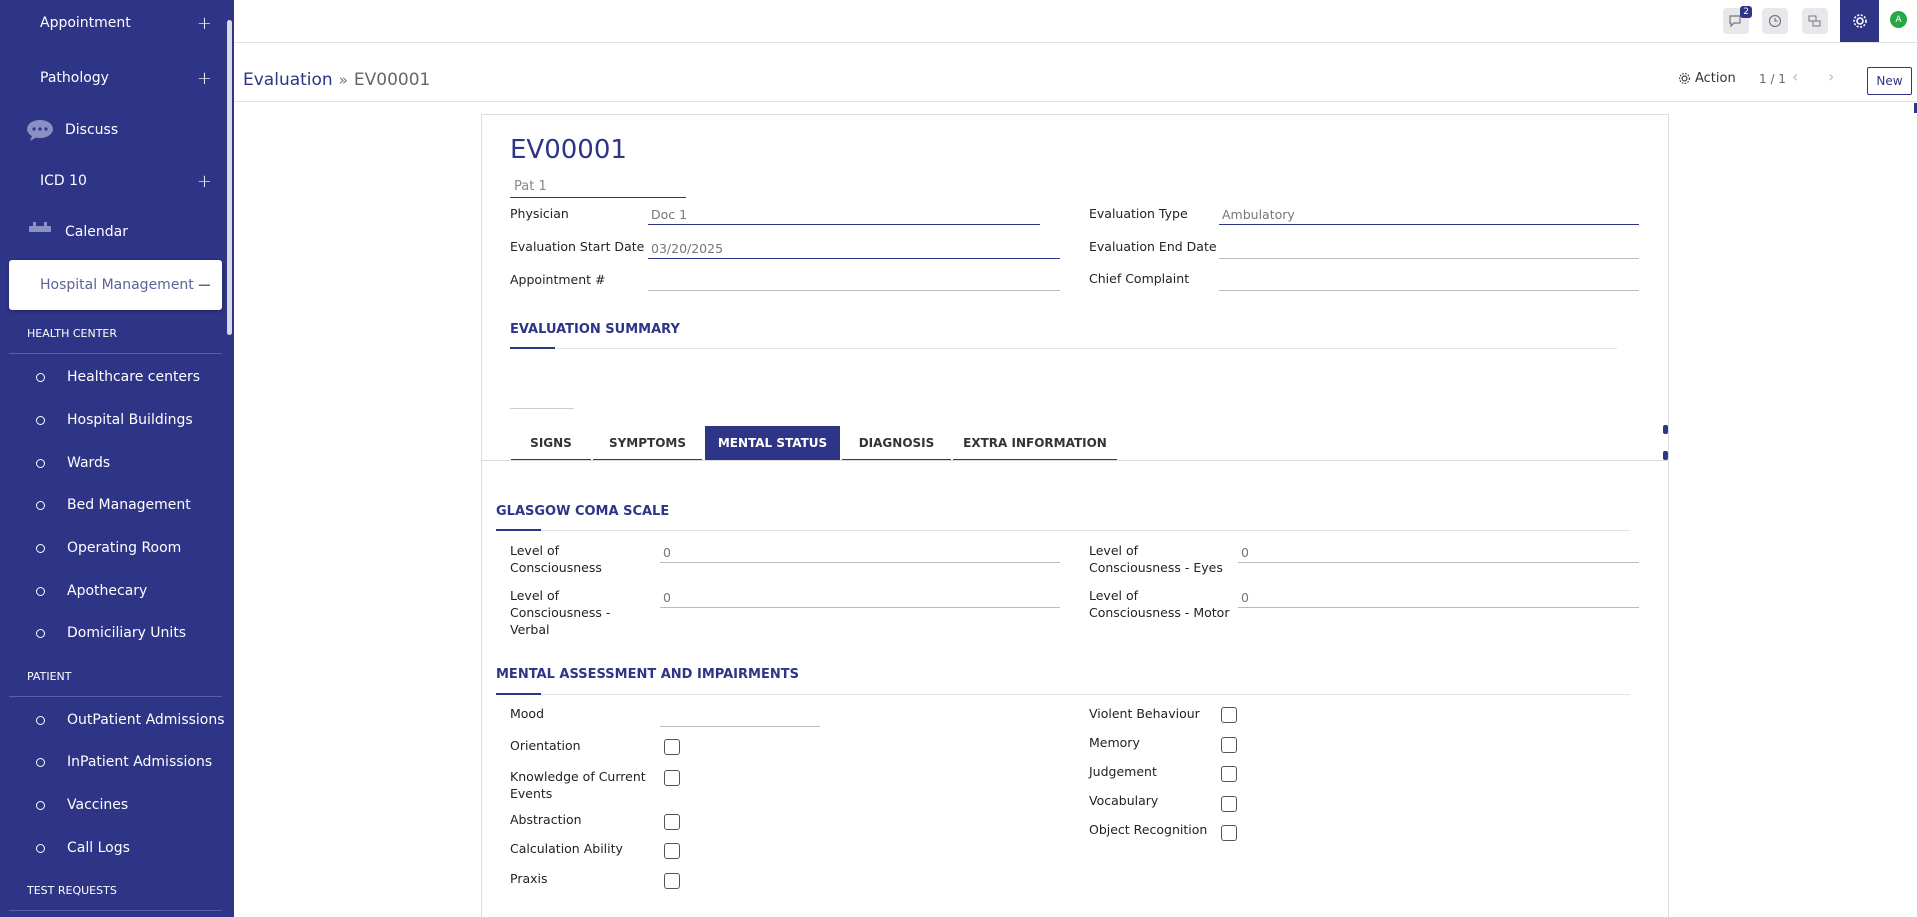 The height and width of the screenshot is (917, 1917). I want to click on menu-label: Hospital Management, so click(117, 285).